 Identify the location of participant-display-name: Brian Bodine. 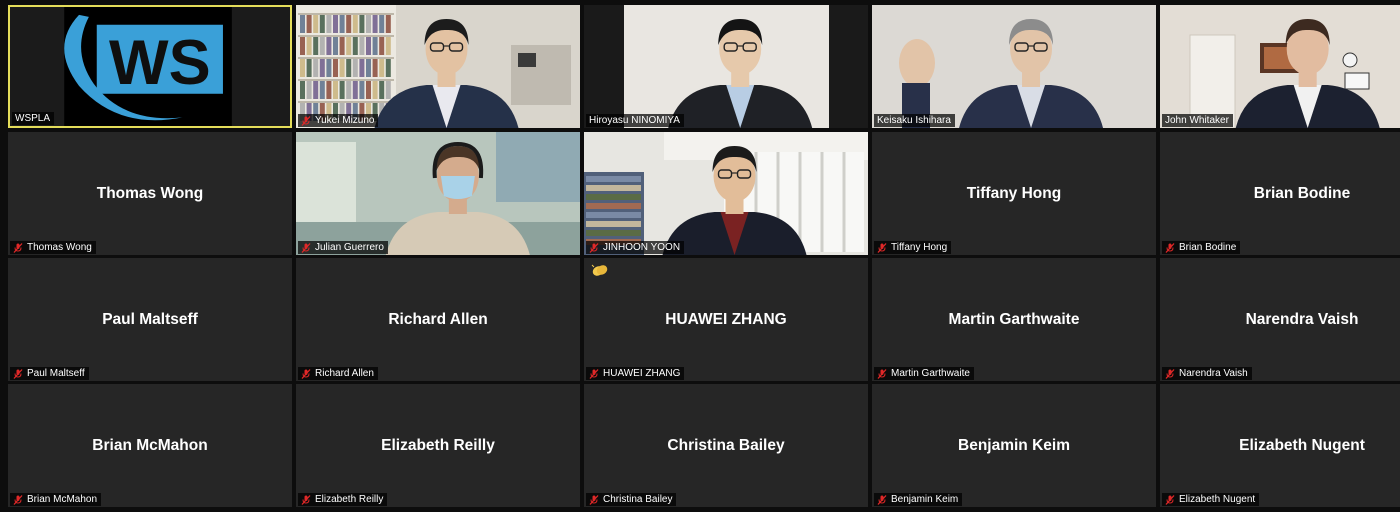
(1302, 193).